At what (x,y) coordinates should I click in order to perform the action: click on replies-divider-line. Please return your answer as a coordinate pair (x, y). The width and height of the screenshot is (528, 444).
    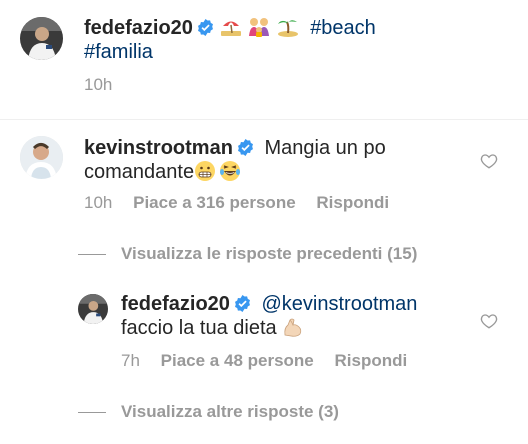
    Looking at the image, I should click on (92, 254).